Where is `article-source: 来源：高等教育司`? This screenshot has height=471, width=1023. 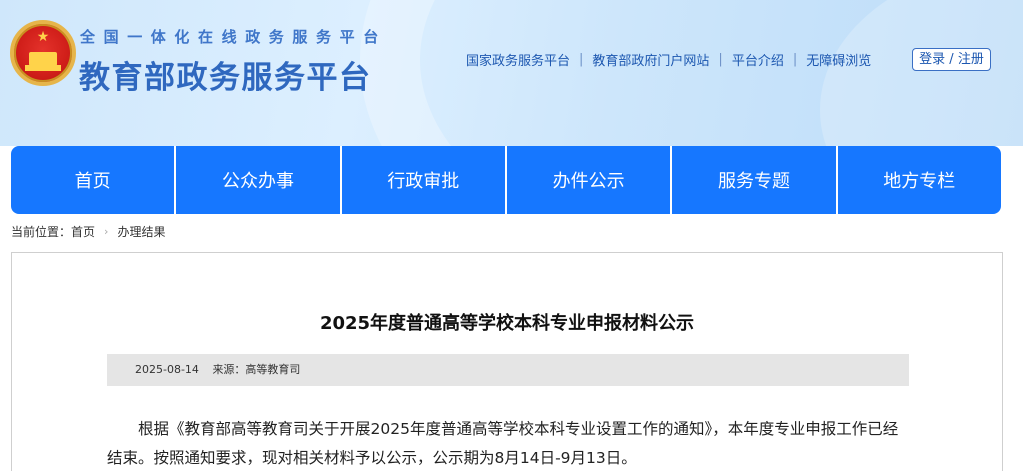 article-source: 来源：高等教育司 is located at coordinates (256, 369).